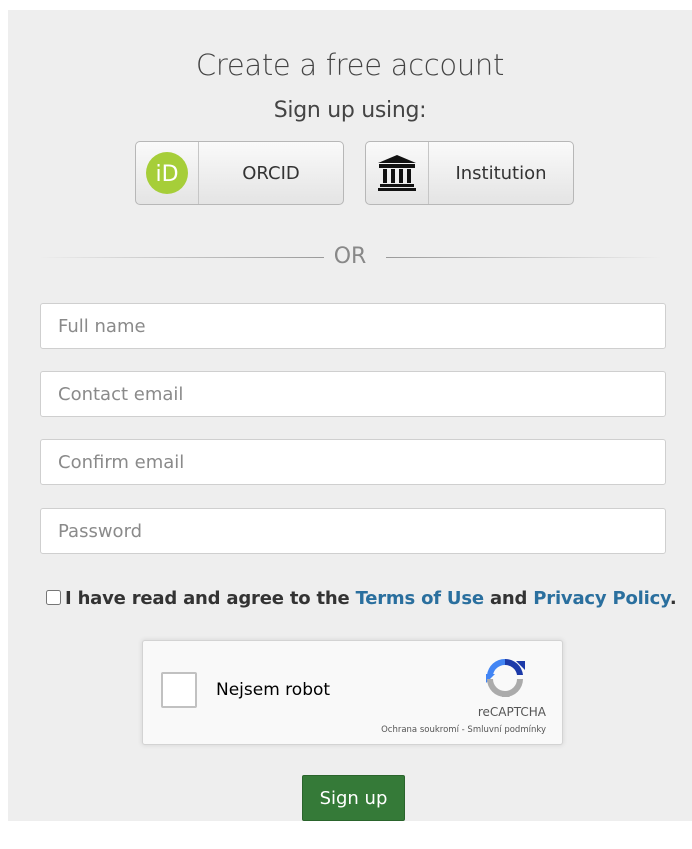 The image size is (692, 849). What do you see at coordinates (353, 326) in the screenshot?
I see `full-name-input` at bounding box center [353, 326].